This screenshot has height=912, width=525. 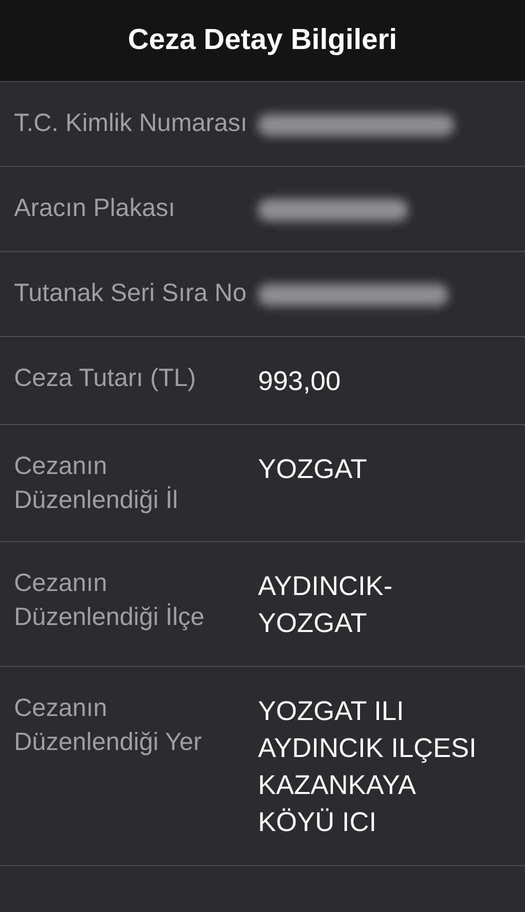 What do you see at coordinates (95, 208) in the screenshot?
I see `field-label: Aracın Plakası` at bounding box center [95, 208].